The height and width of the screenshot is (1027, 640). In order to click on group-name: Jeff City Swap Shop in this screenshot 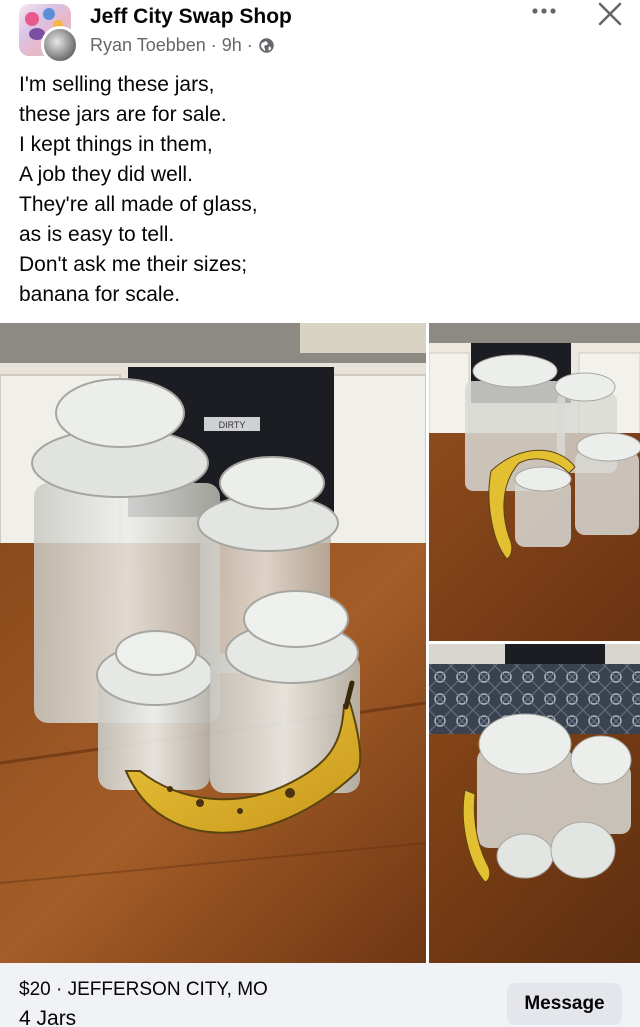, I will do `click(191, 17)`.